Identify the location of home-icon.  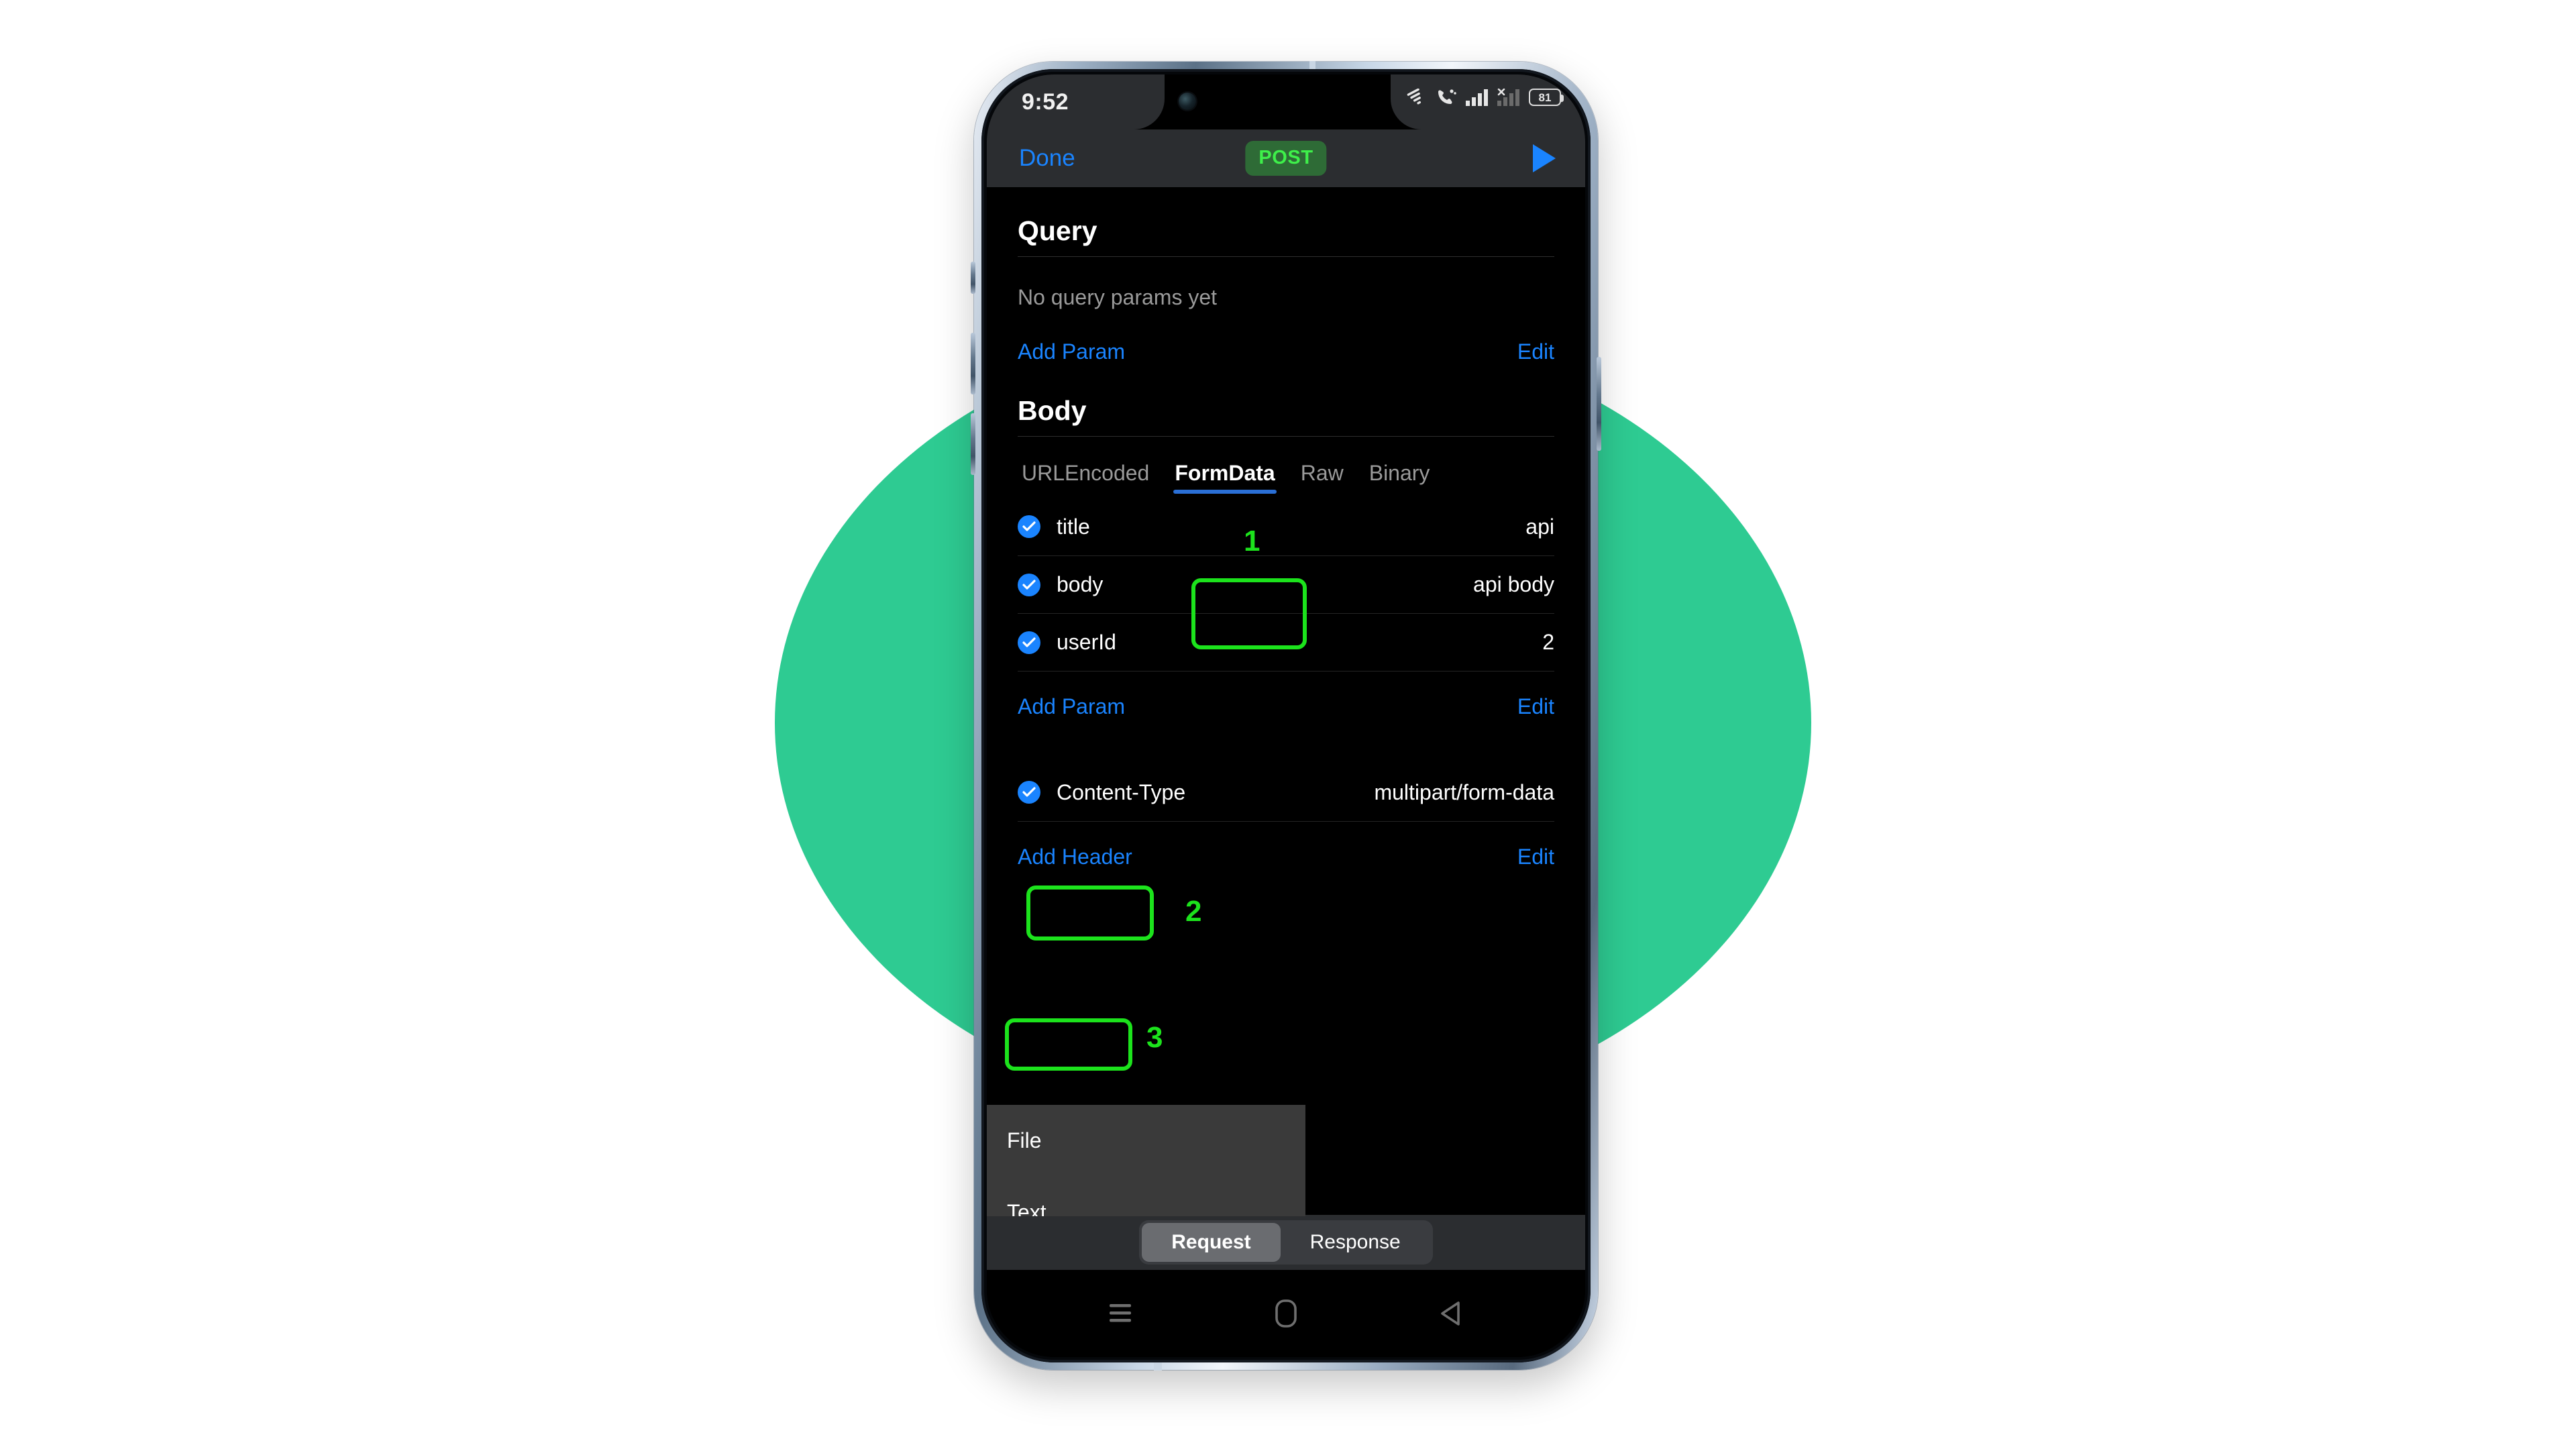
(1286, 1313).